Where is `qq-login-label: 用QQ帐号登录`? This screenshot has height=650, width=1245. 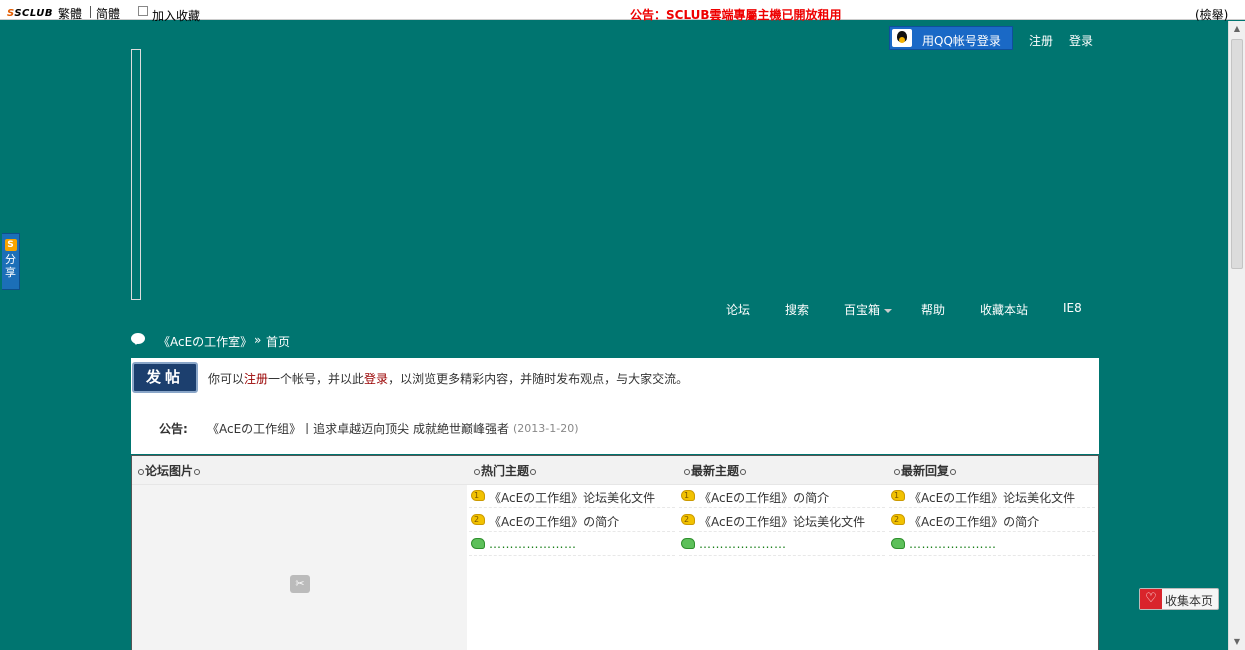
qq-login-label: 用QQ帐号登录 is located at coordinates (961, 41).